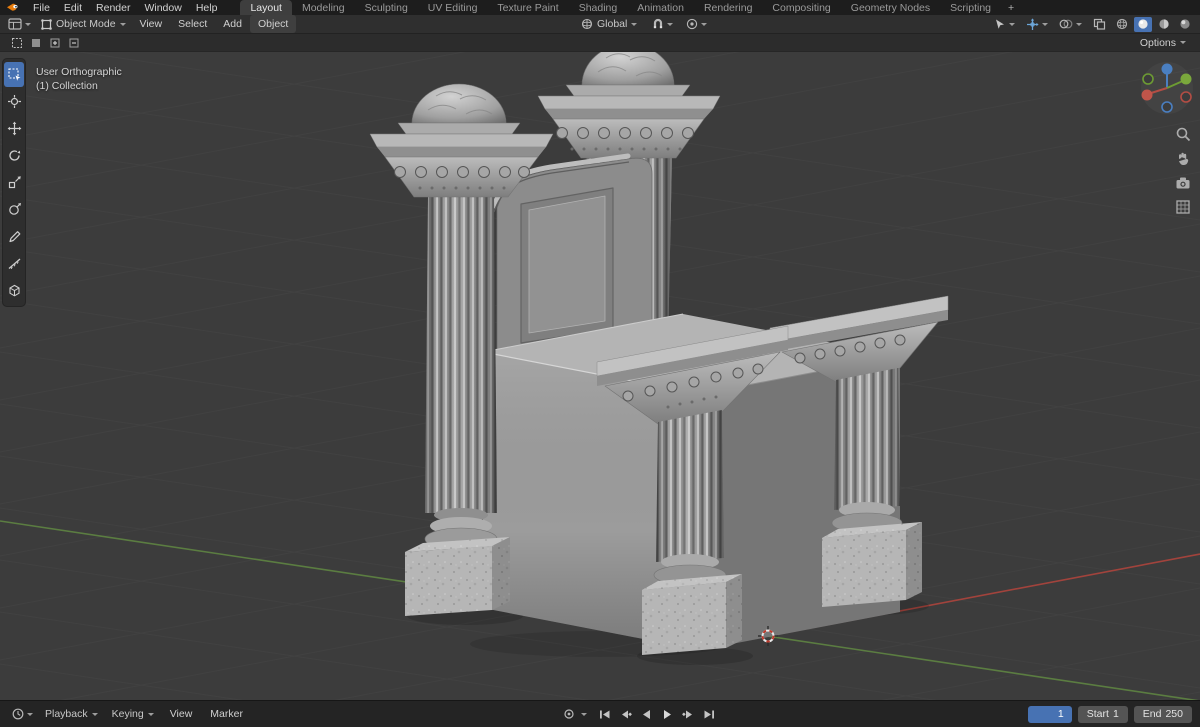 This screenshot has width=1200, height=727. What do you see at coordinates (1066, 24) in the screenshot?
I see `overlays-icon` at bounding box center [1066, 24].